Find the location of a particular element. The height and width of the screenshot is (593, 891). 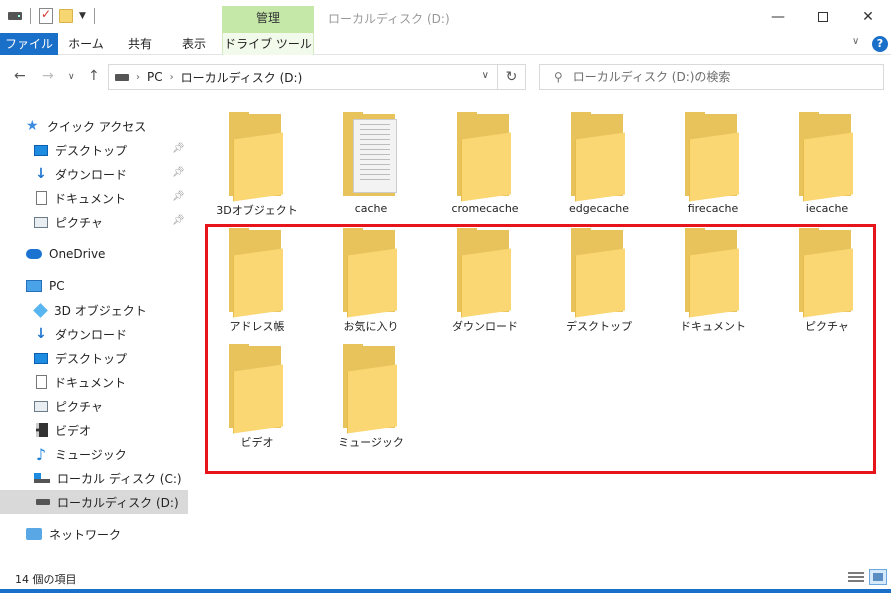

picture-icon is located at coordinates (41, 406).